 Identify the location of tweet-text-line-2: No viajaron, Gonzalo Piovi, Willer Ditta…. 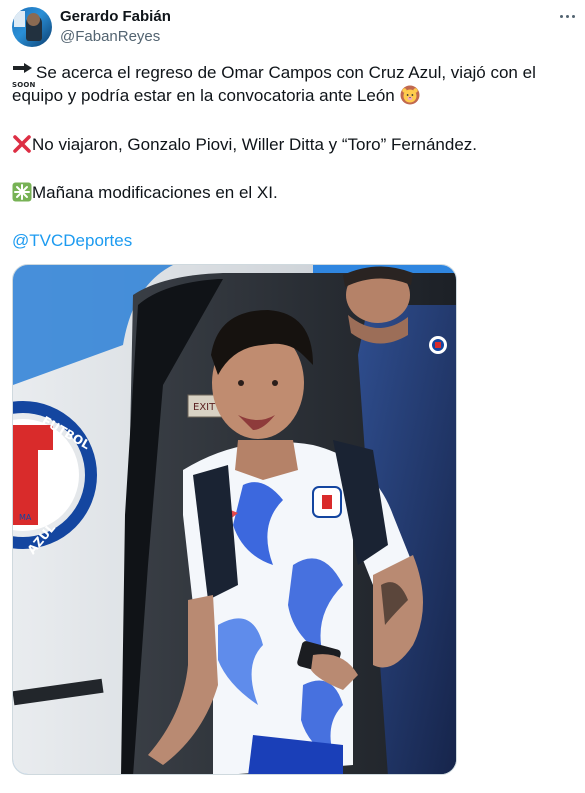
(254, 144).